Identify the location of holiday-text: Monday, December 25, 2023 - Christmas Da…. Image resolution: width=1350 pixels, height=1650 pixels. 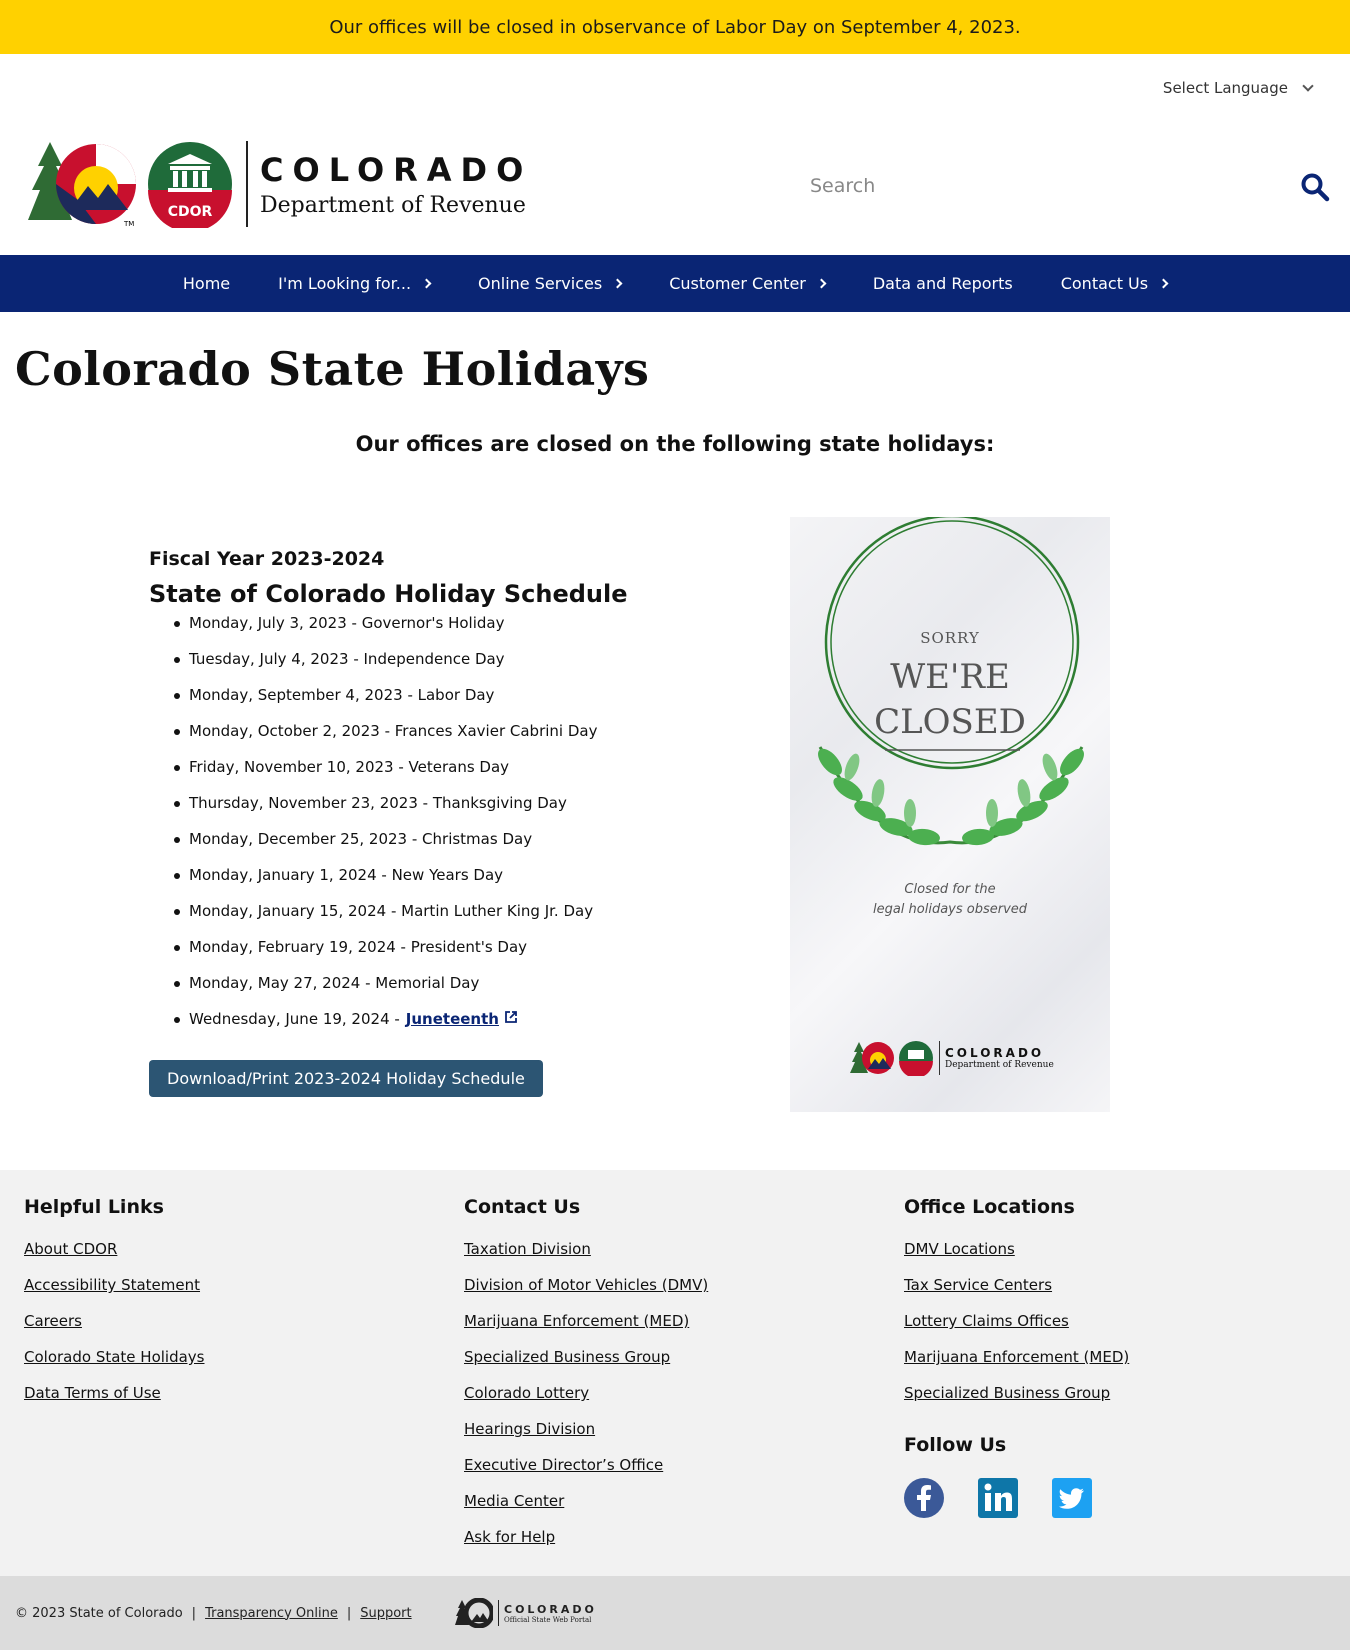
(361, 839).